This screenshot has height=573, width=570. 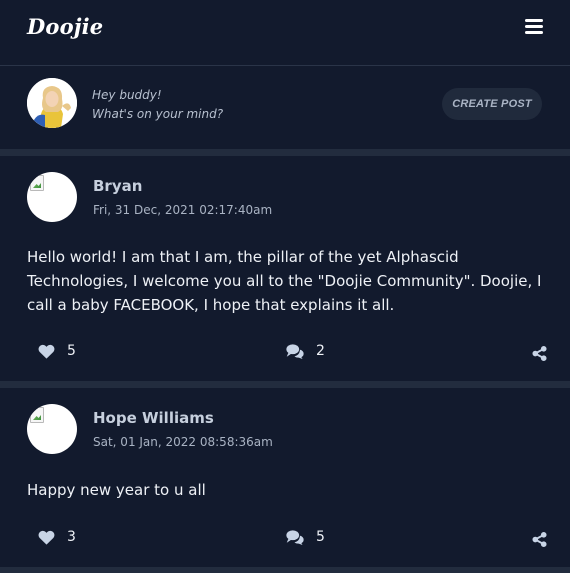 What do you see at coordinates (320, 537) in the screenshot?
I see `comment-count: 5` at bounding box center [320, 537].